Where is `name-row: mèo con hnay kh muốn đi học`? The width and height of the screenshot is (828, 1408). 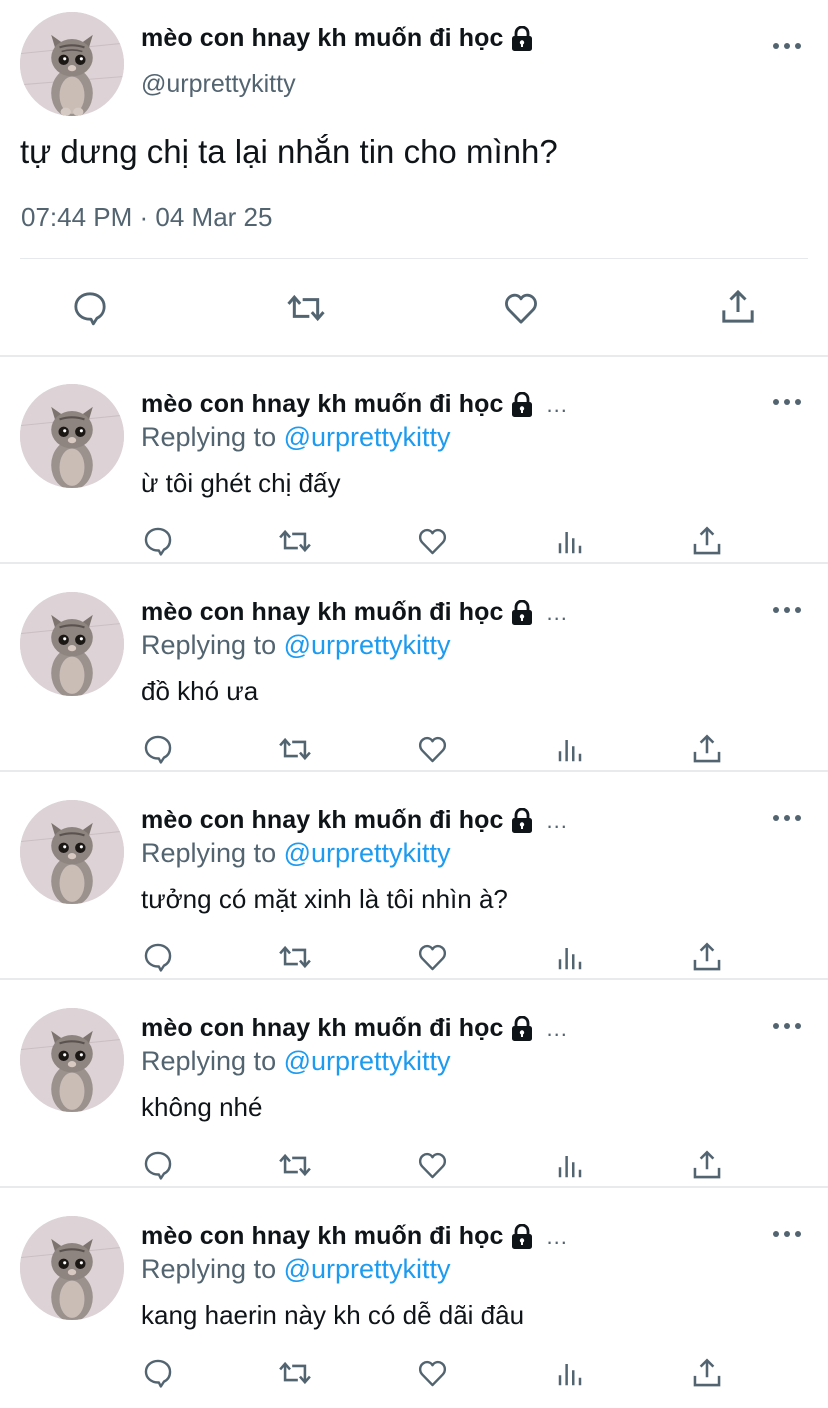
name-row: mèo con hnay kh muốn đi học is located at coordinates (337, 38).